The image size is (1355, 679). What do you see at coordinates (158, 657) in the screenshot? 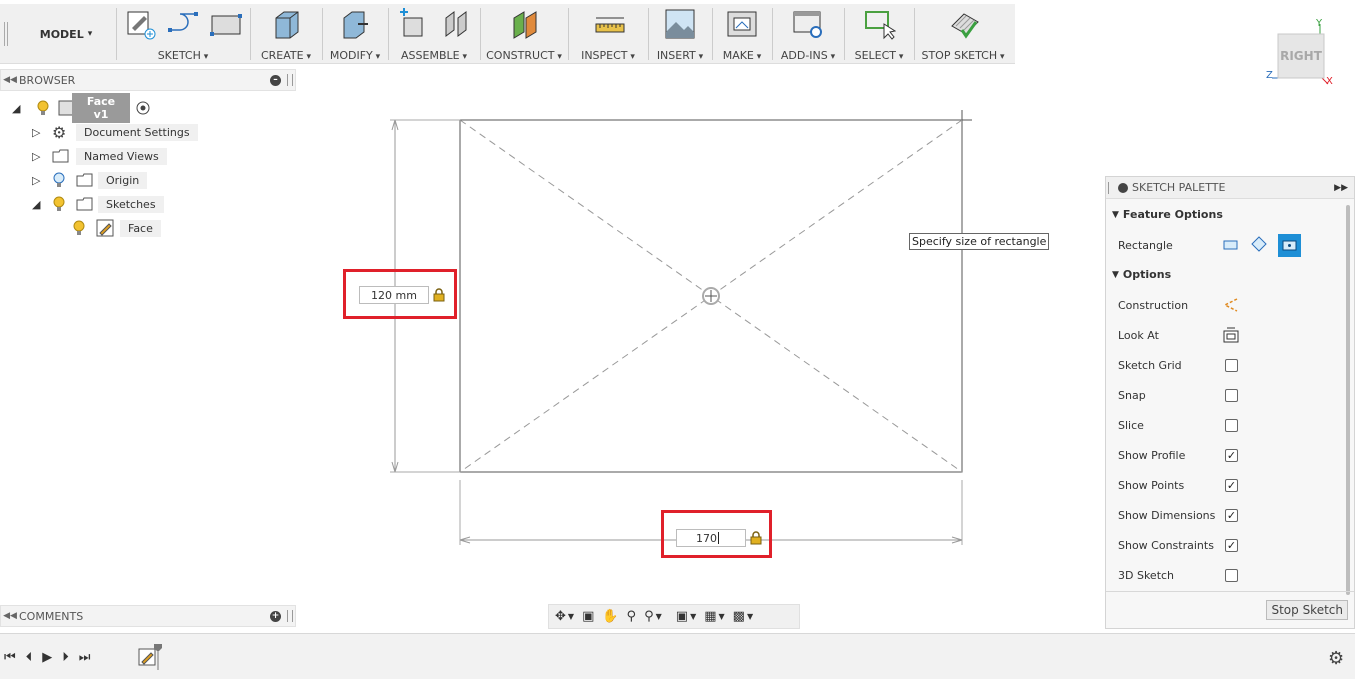
I see `timeline-marker-icon` at bounding box center [158, 657].